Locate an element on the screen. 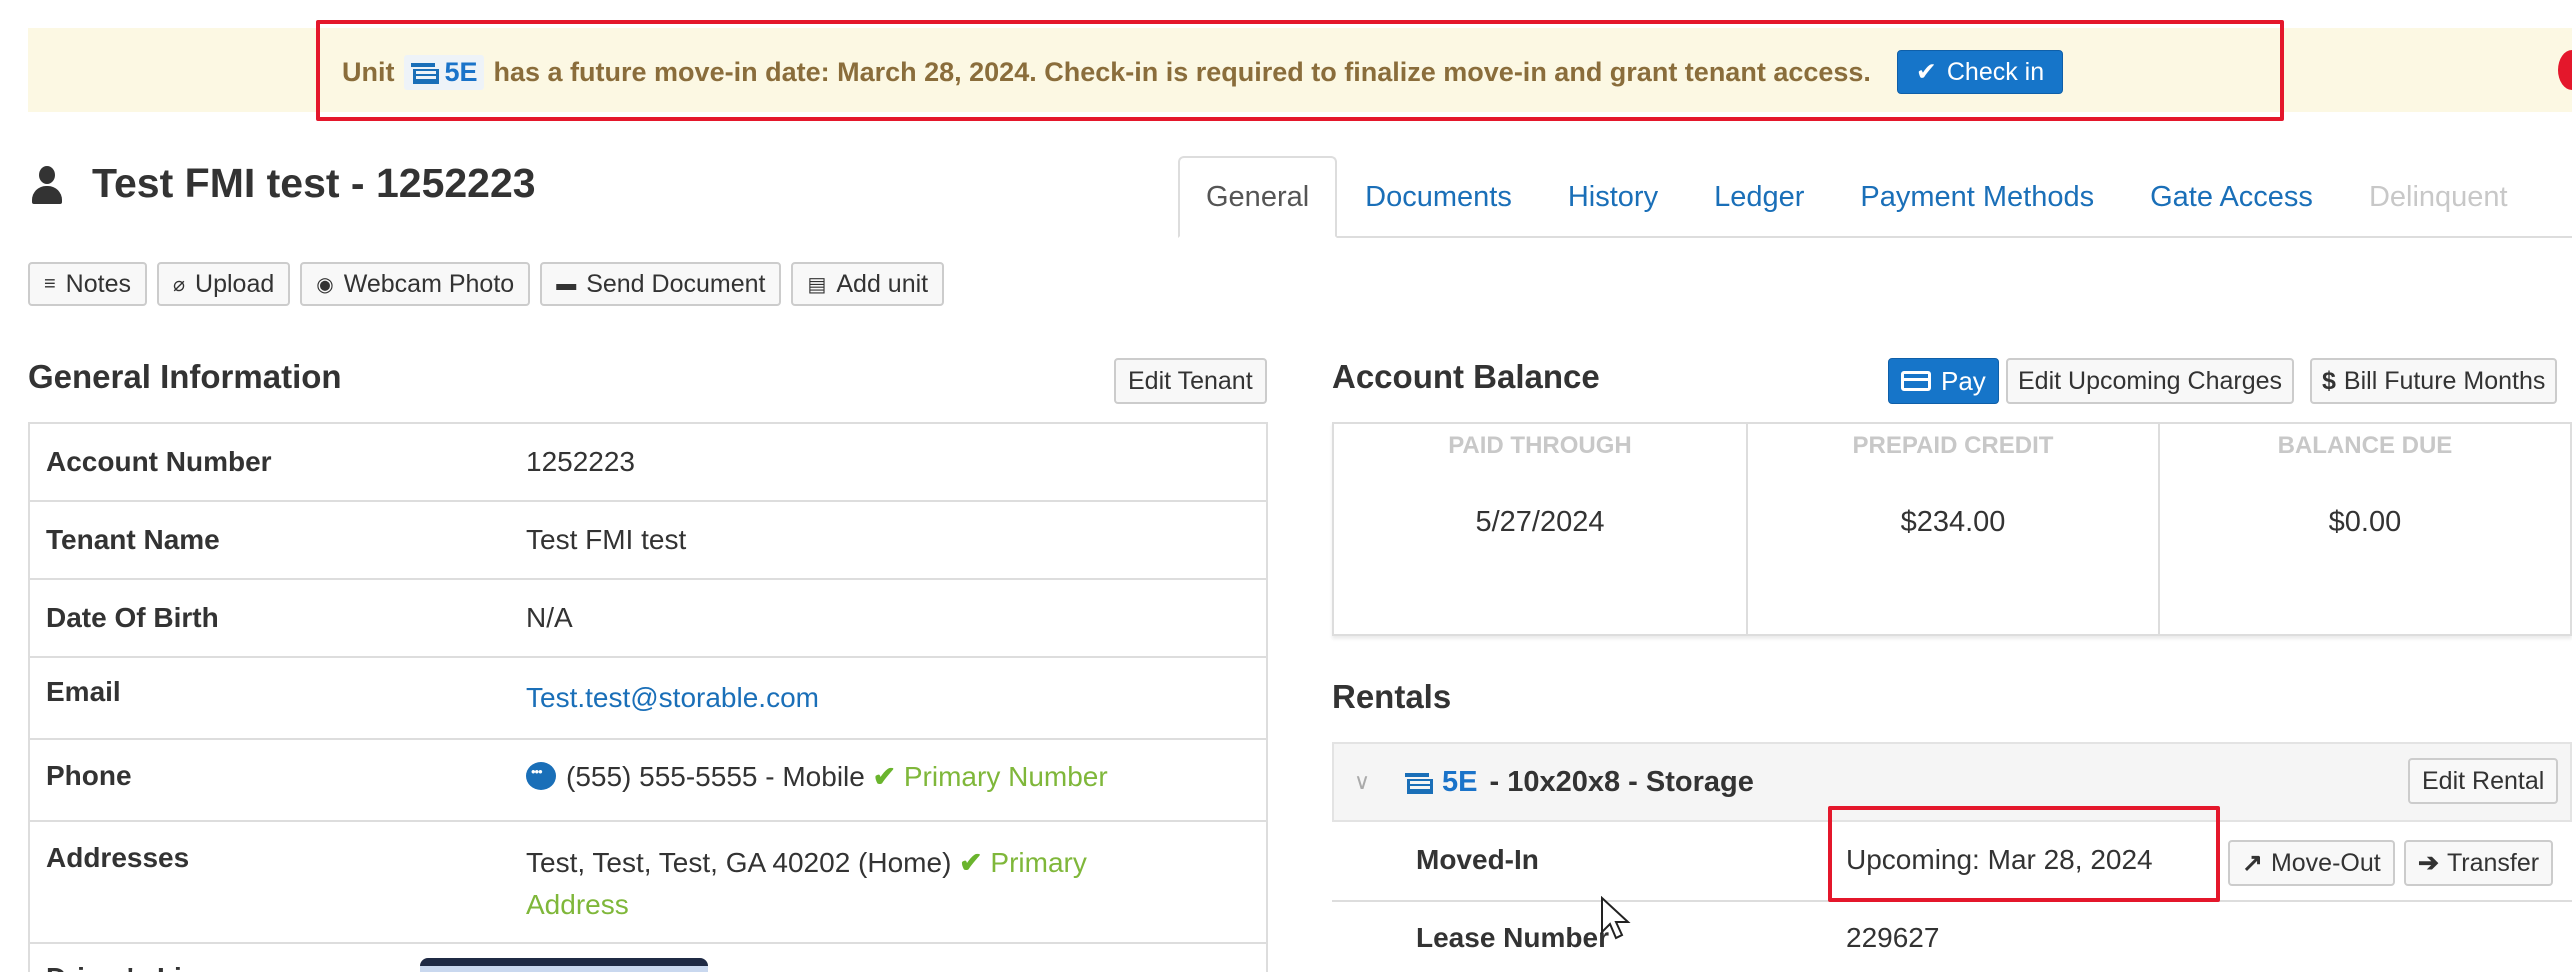 This screenshot has height=972, width=2572. paperclip-icon: ⌀ is located at coordinates (179, 284).